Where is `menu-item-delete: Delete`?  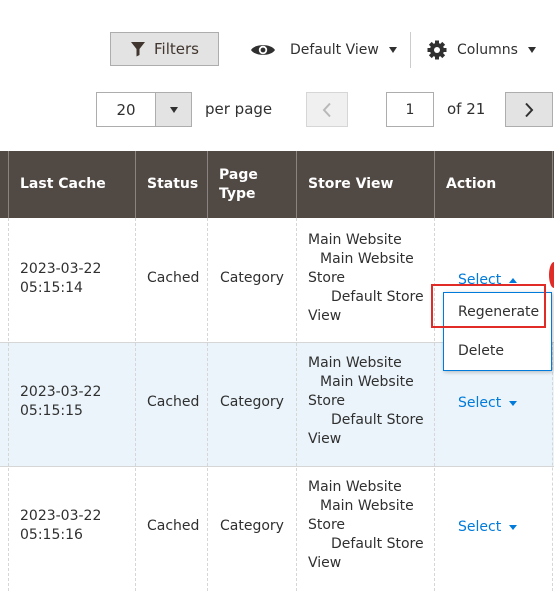
menu-item-delete: Delete is located at coordinates (497, 351).